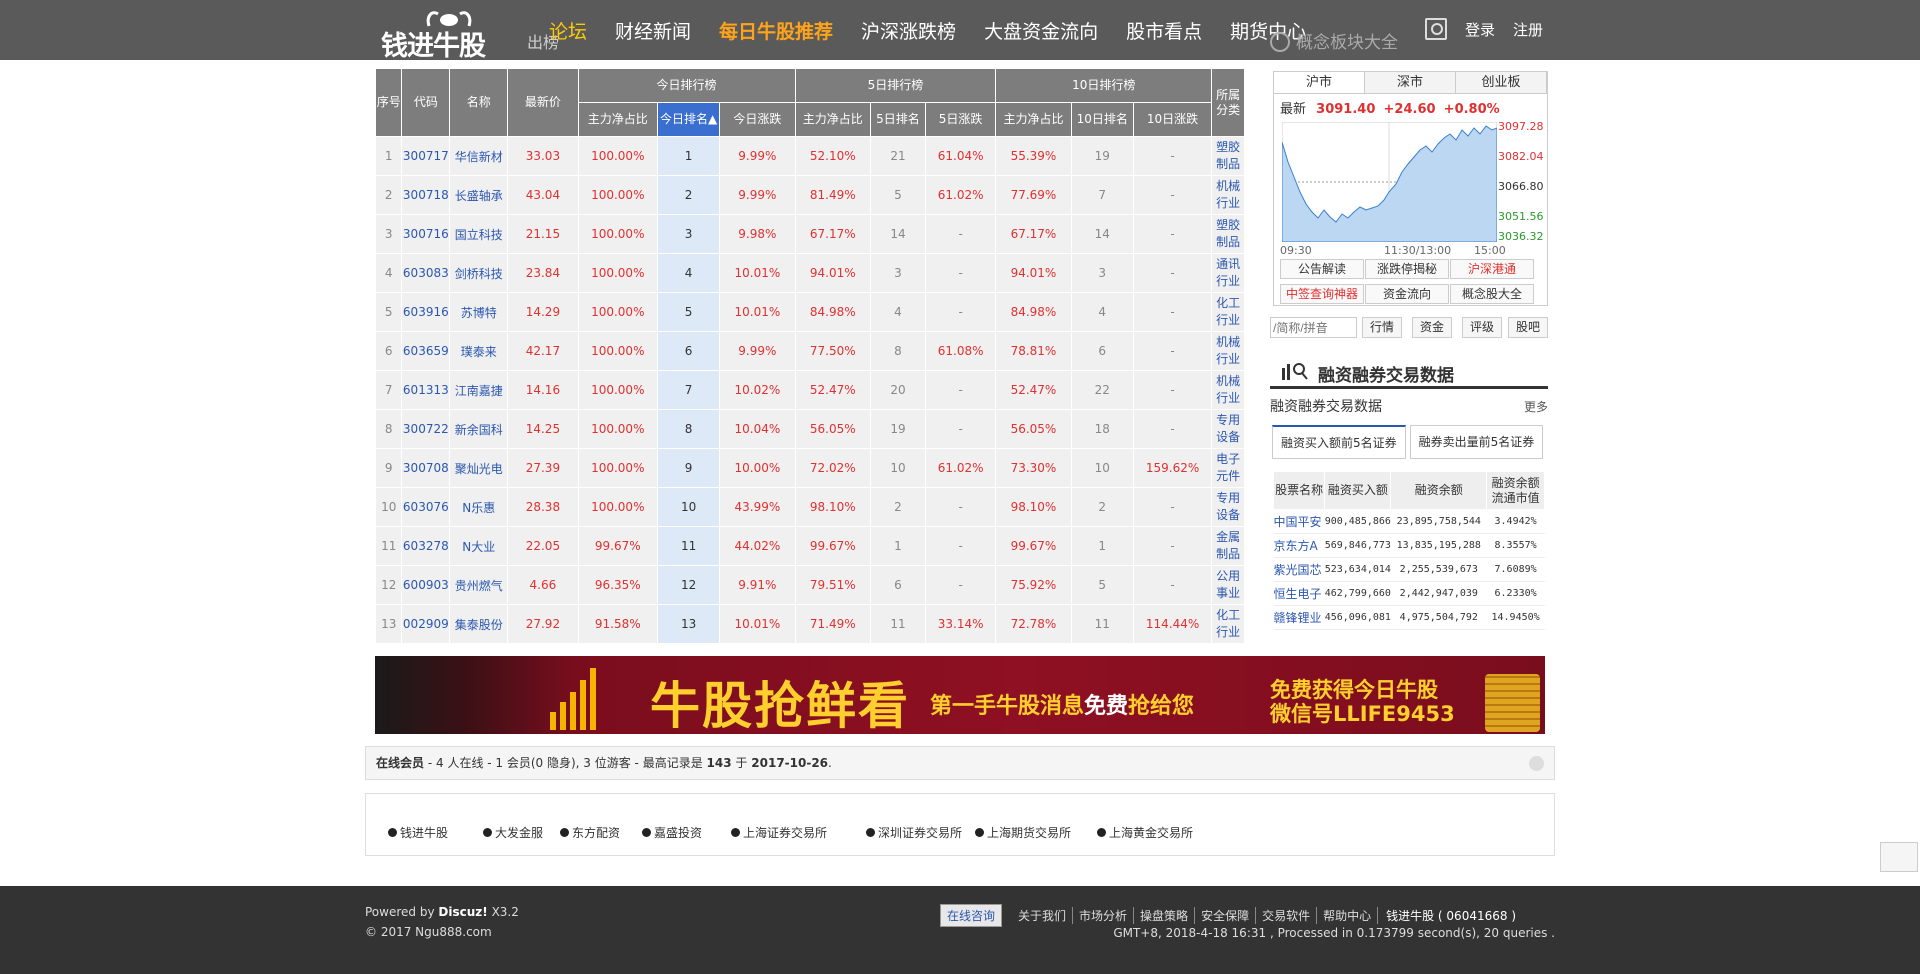 The width and height of the screenshot is (1920, 974). I want to click on online-consult-button: 在线咨询, so click(971, 915).